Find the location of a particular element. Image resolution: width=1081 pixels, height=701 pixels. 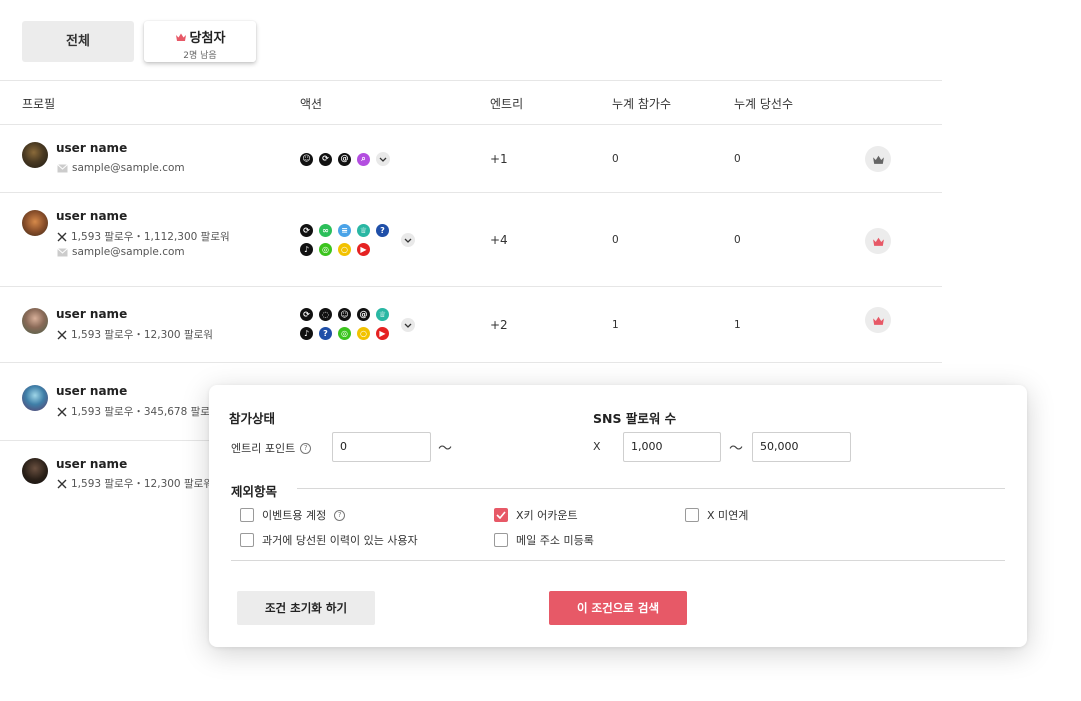

follower-stats: 1,593 팔로우・345,678 팔로워 is located at coordinates (138, 411).